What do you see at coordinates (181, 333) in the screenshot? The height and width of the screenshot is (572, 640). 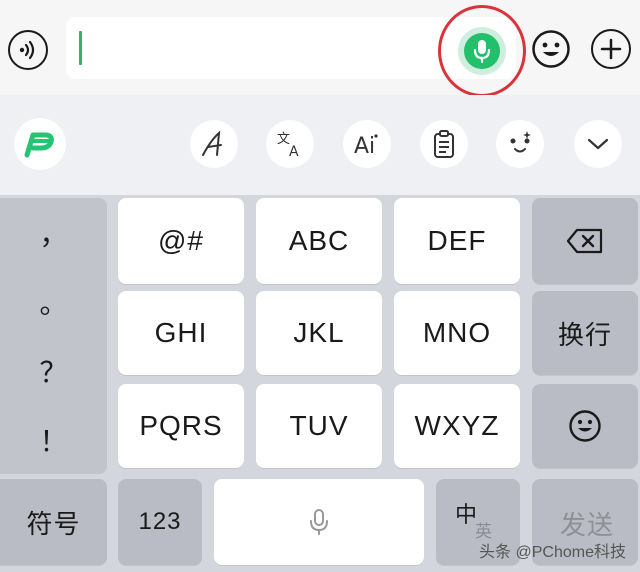 I see `key-ghi: GHI` at bounding box center [181, 333].